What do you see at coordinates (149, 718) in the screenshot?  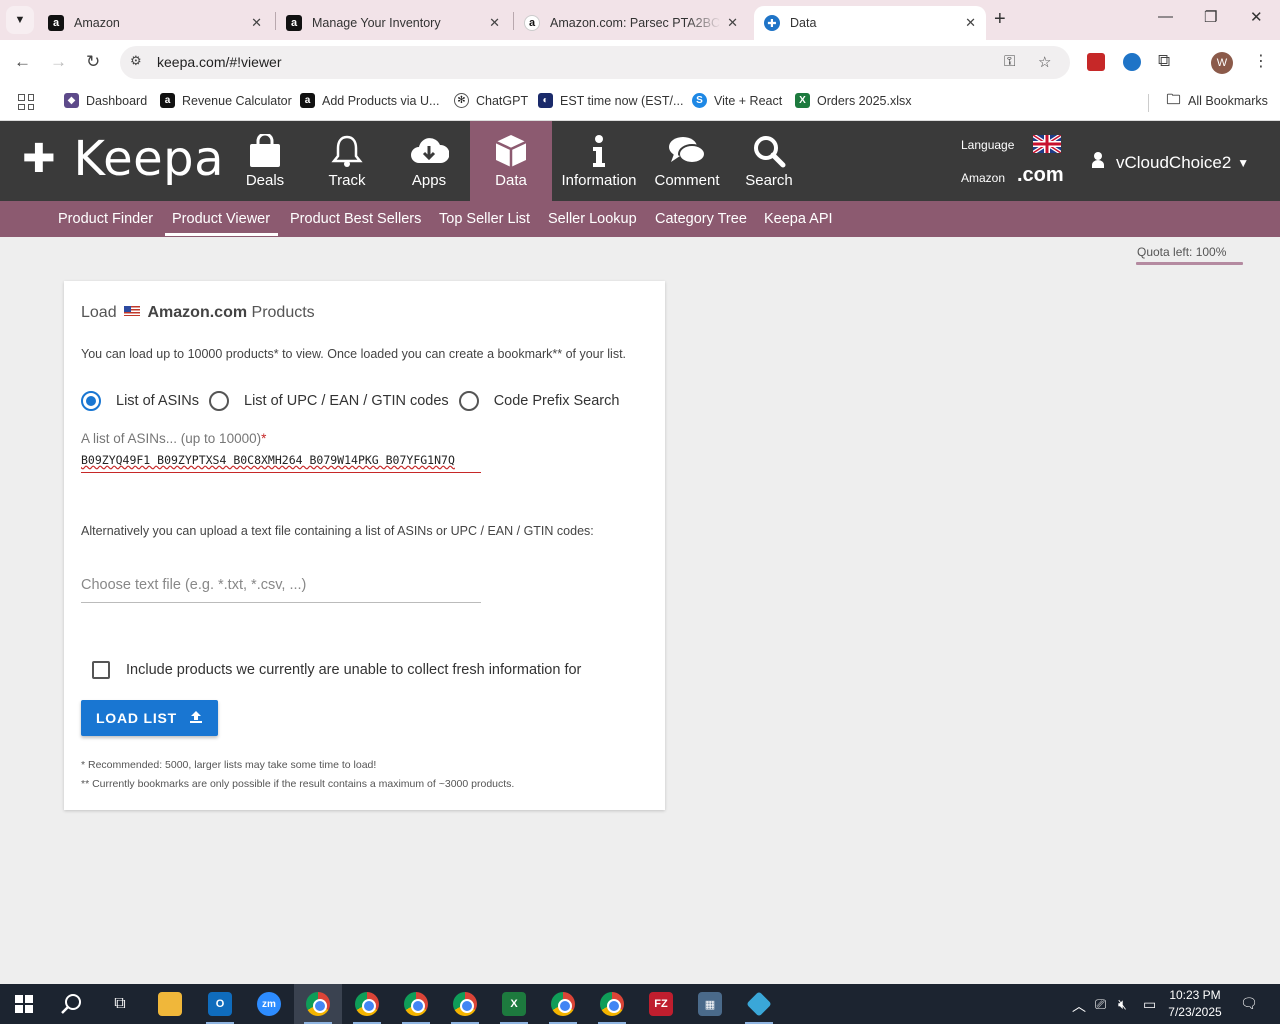 I see `load-list-button: LOAD LIST` at bounding box center [149, 718].